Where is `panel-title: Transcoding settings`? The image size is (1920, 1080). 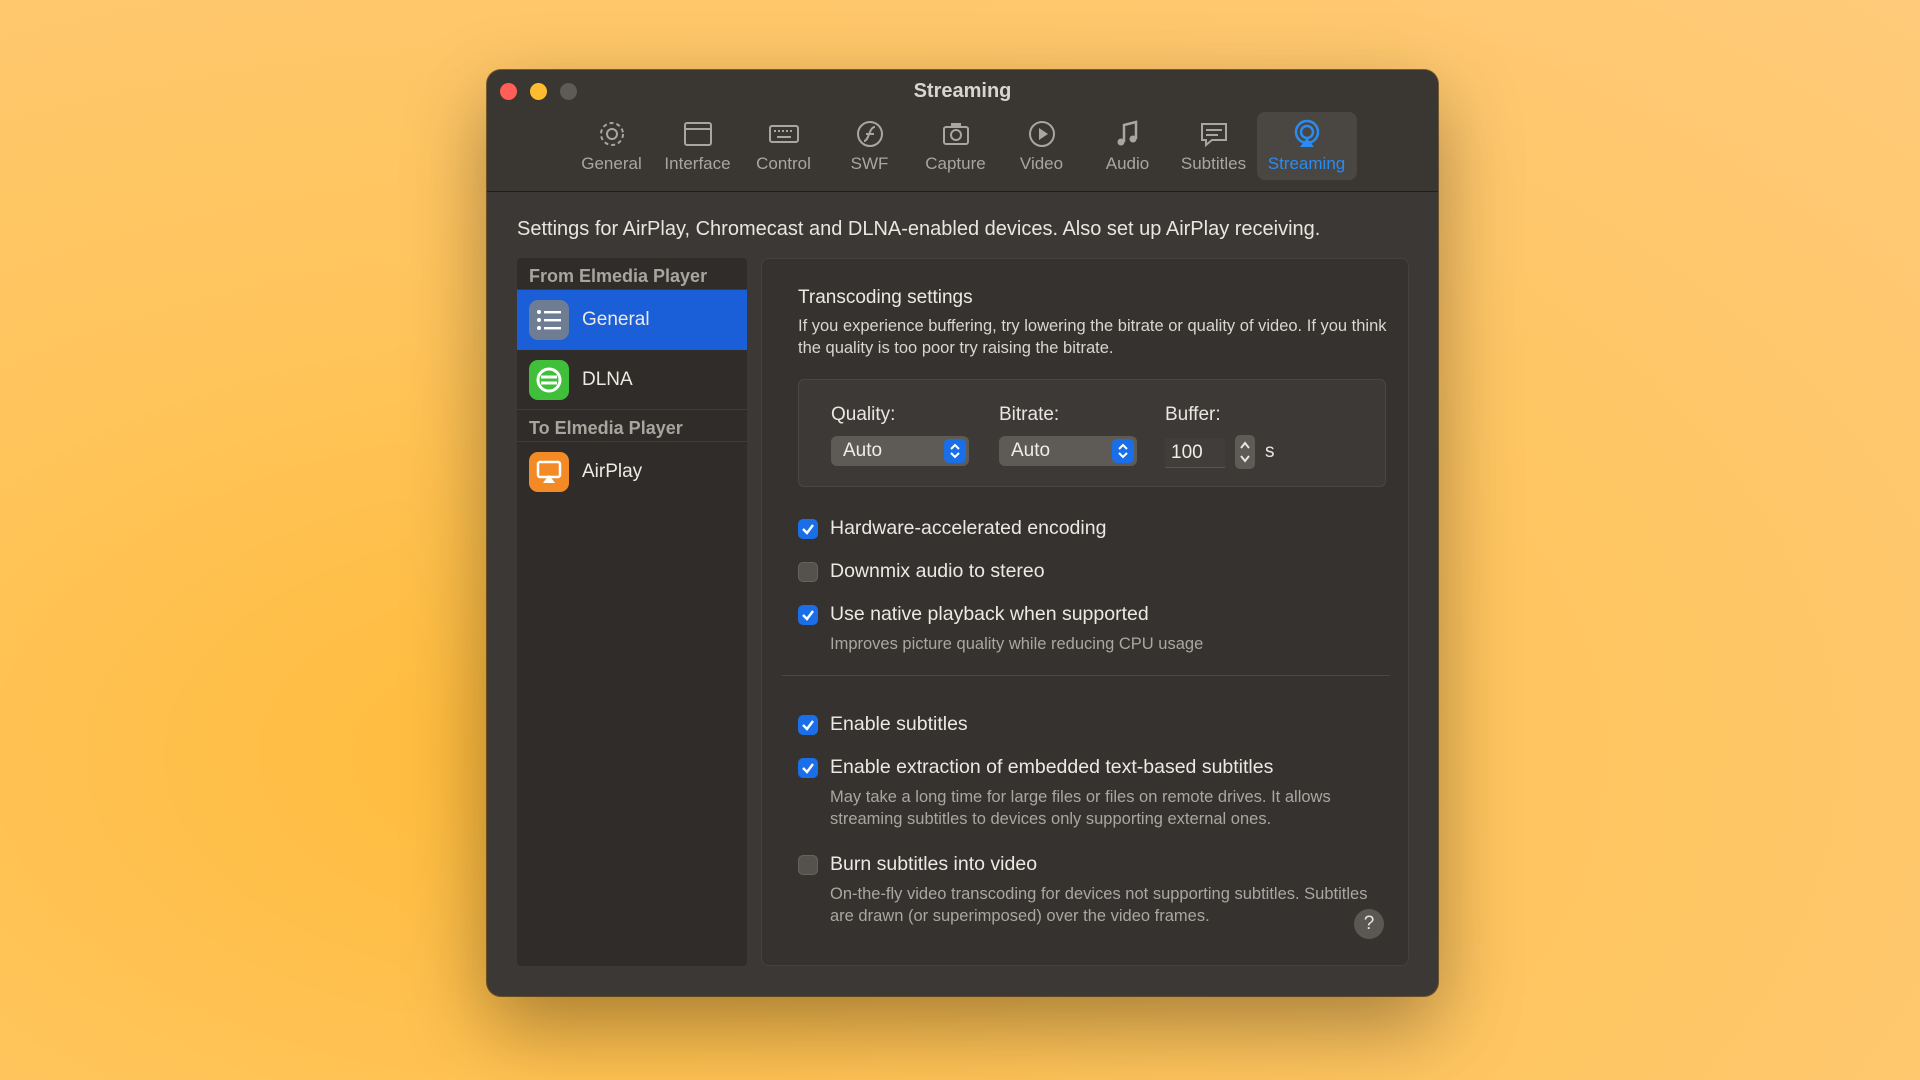
panel-title: Transcoding settings is located at coordinates (885, 297).